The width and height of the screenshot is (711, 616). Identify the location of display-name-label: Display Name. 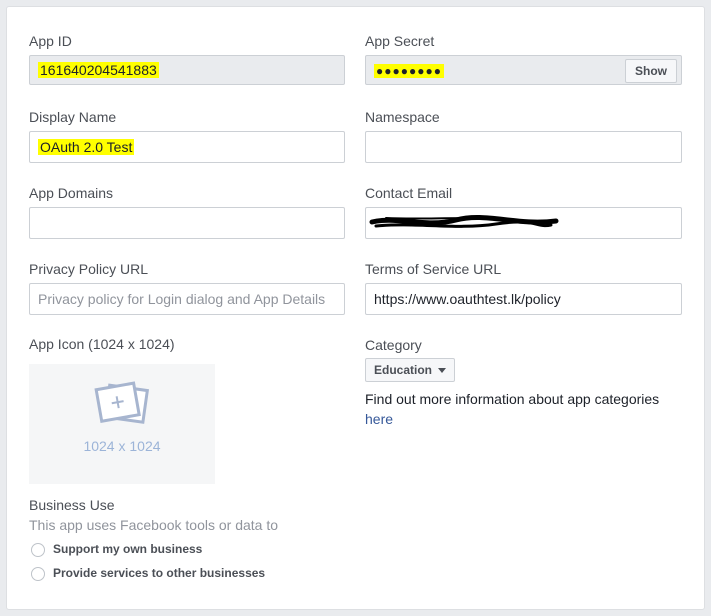
(73, 117).